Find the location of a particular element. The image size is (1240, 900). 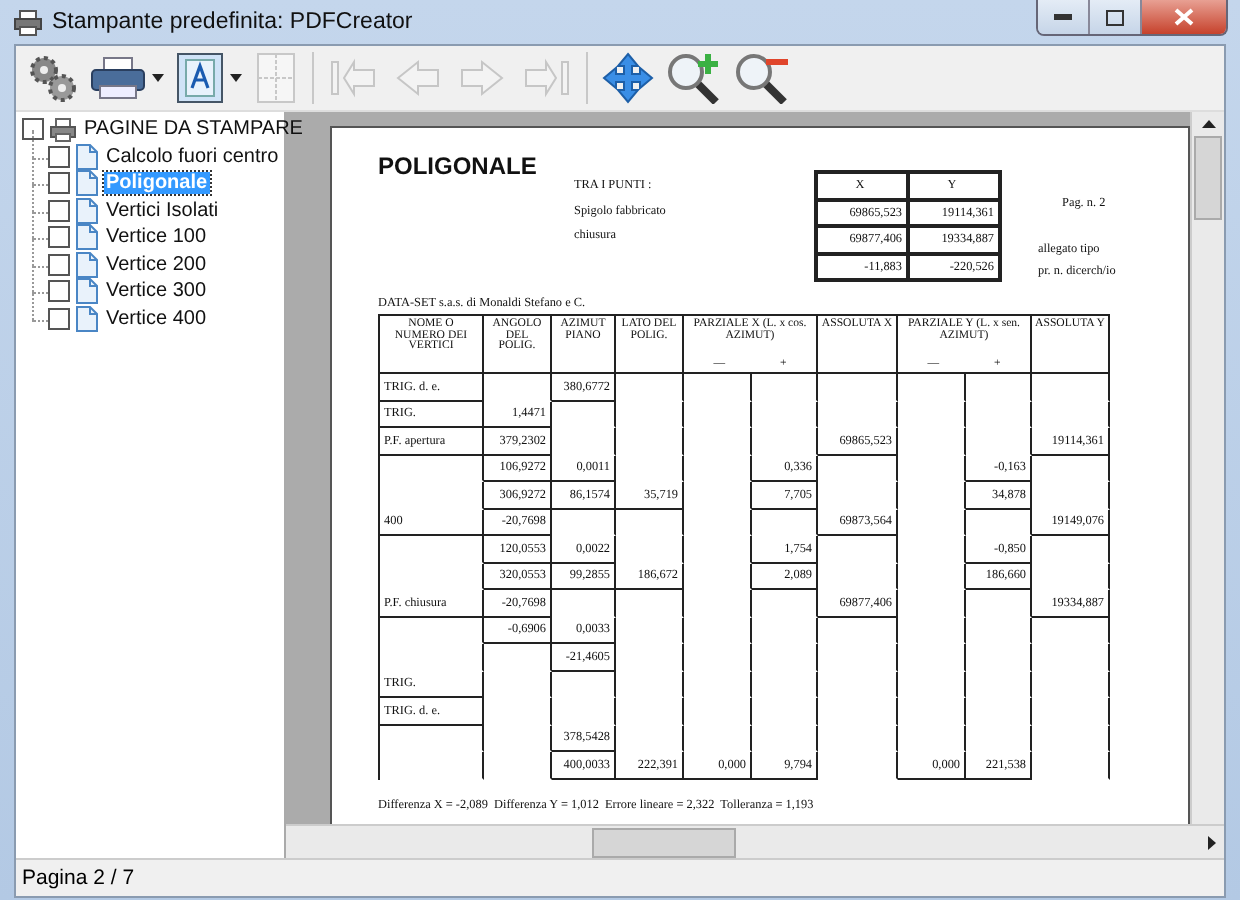

document-title: POLIGONALE is located at coordinates (458, 166).